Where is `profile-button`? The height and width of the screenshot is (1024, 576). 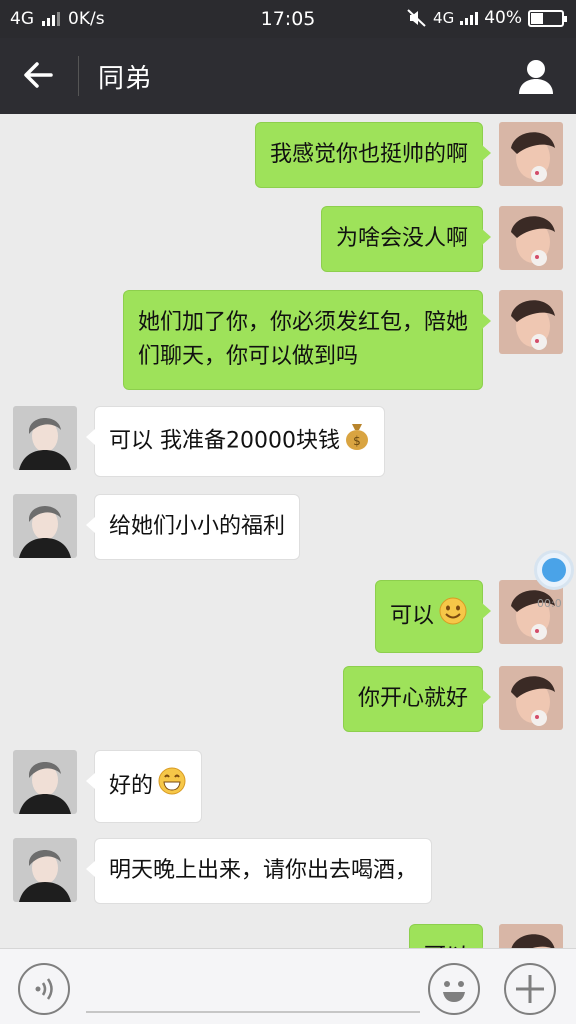 profile-button is located at coordinates (536, 76).